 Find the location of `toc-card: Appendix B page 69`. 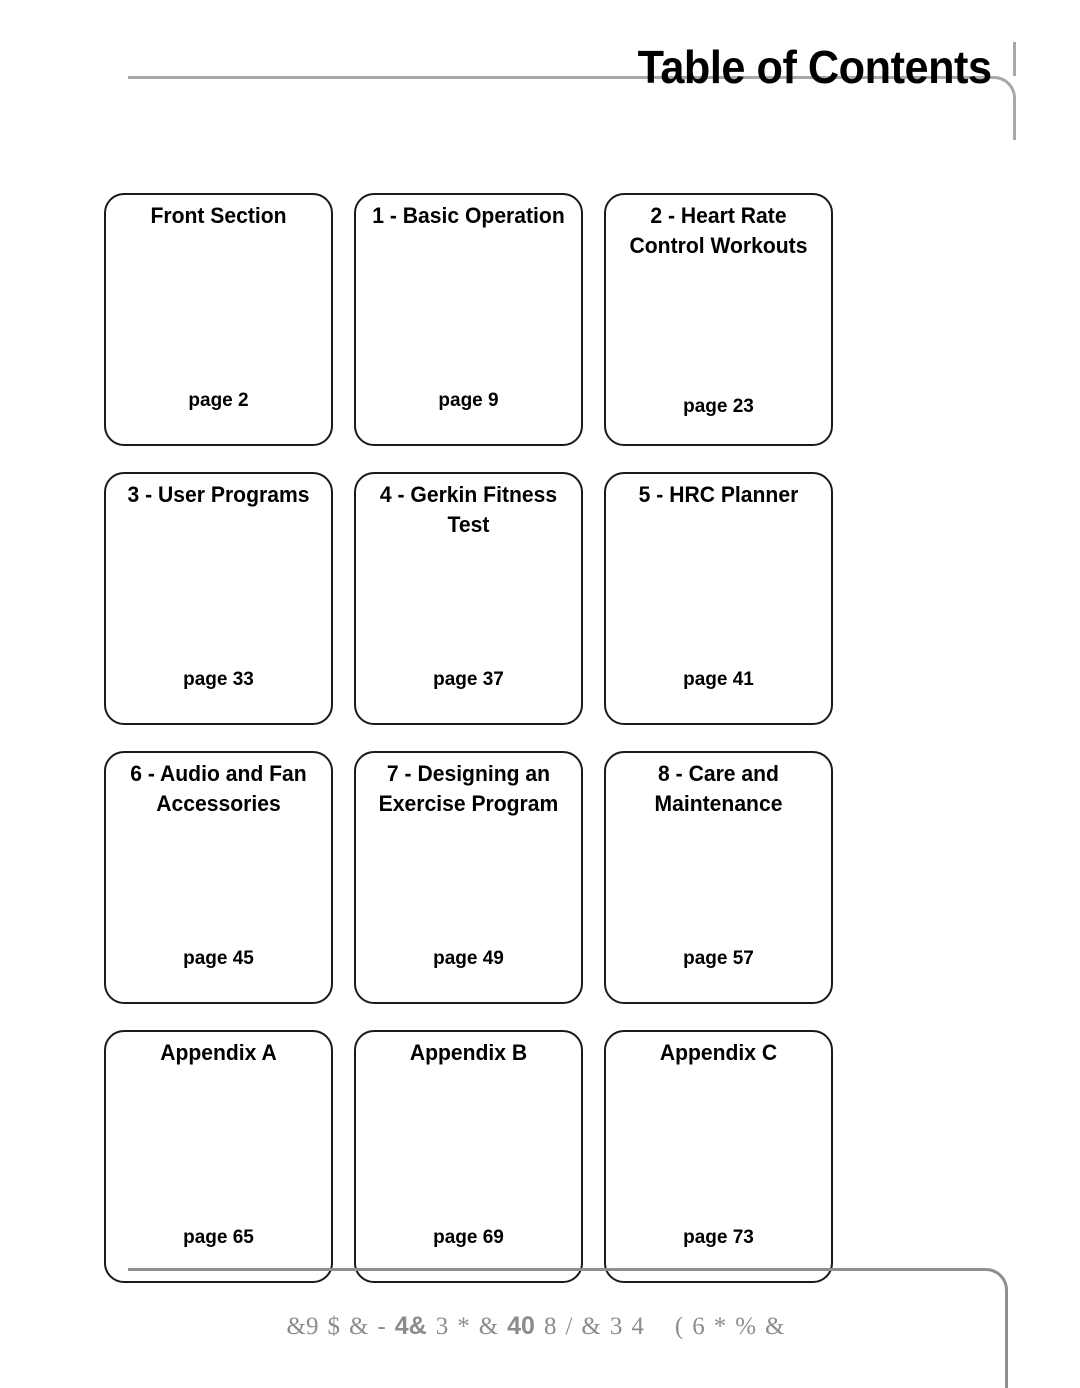

toc-card: Appendix B page 69 is located at coordinates (468, 1156).